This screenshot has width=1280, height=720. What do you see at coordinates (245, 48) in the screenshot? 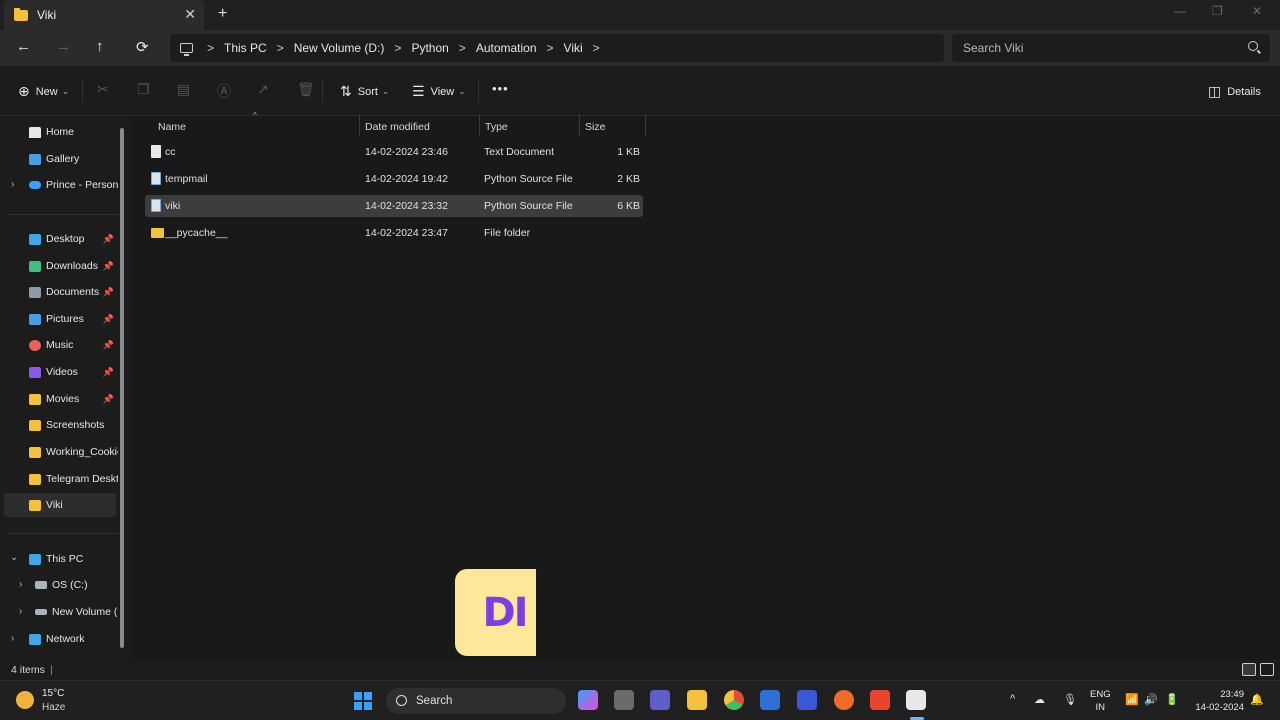
I see `breadcrumb-this-pc: This PC` at bounding box center [245, 48].